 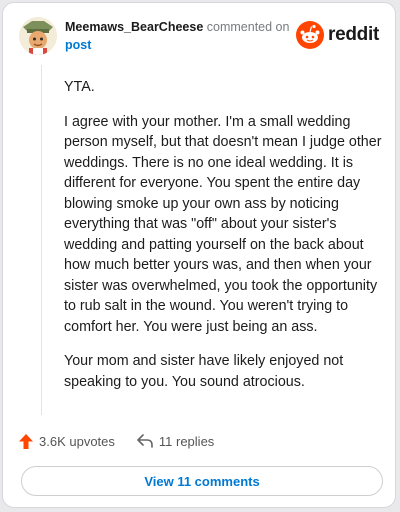 What do you see at coordinates (185, 36) in the screenshot?
I see `comment-meta: Meemaws_BearCheese commented on post` at bounding box center [185, 36].